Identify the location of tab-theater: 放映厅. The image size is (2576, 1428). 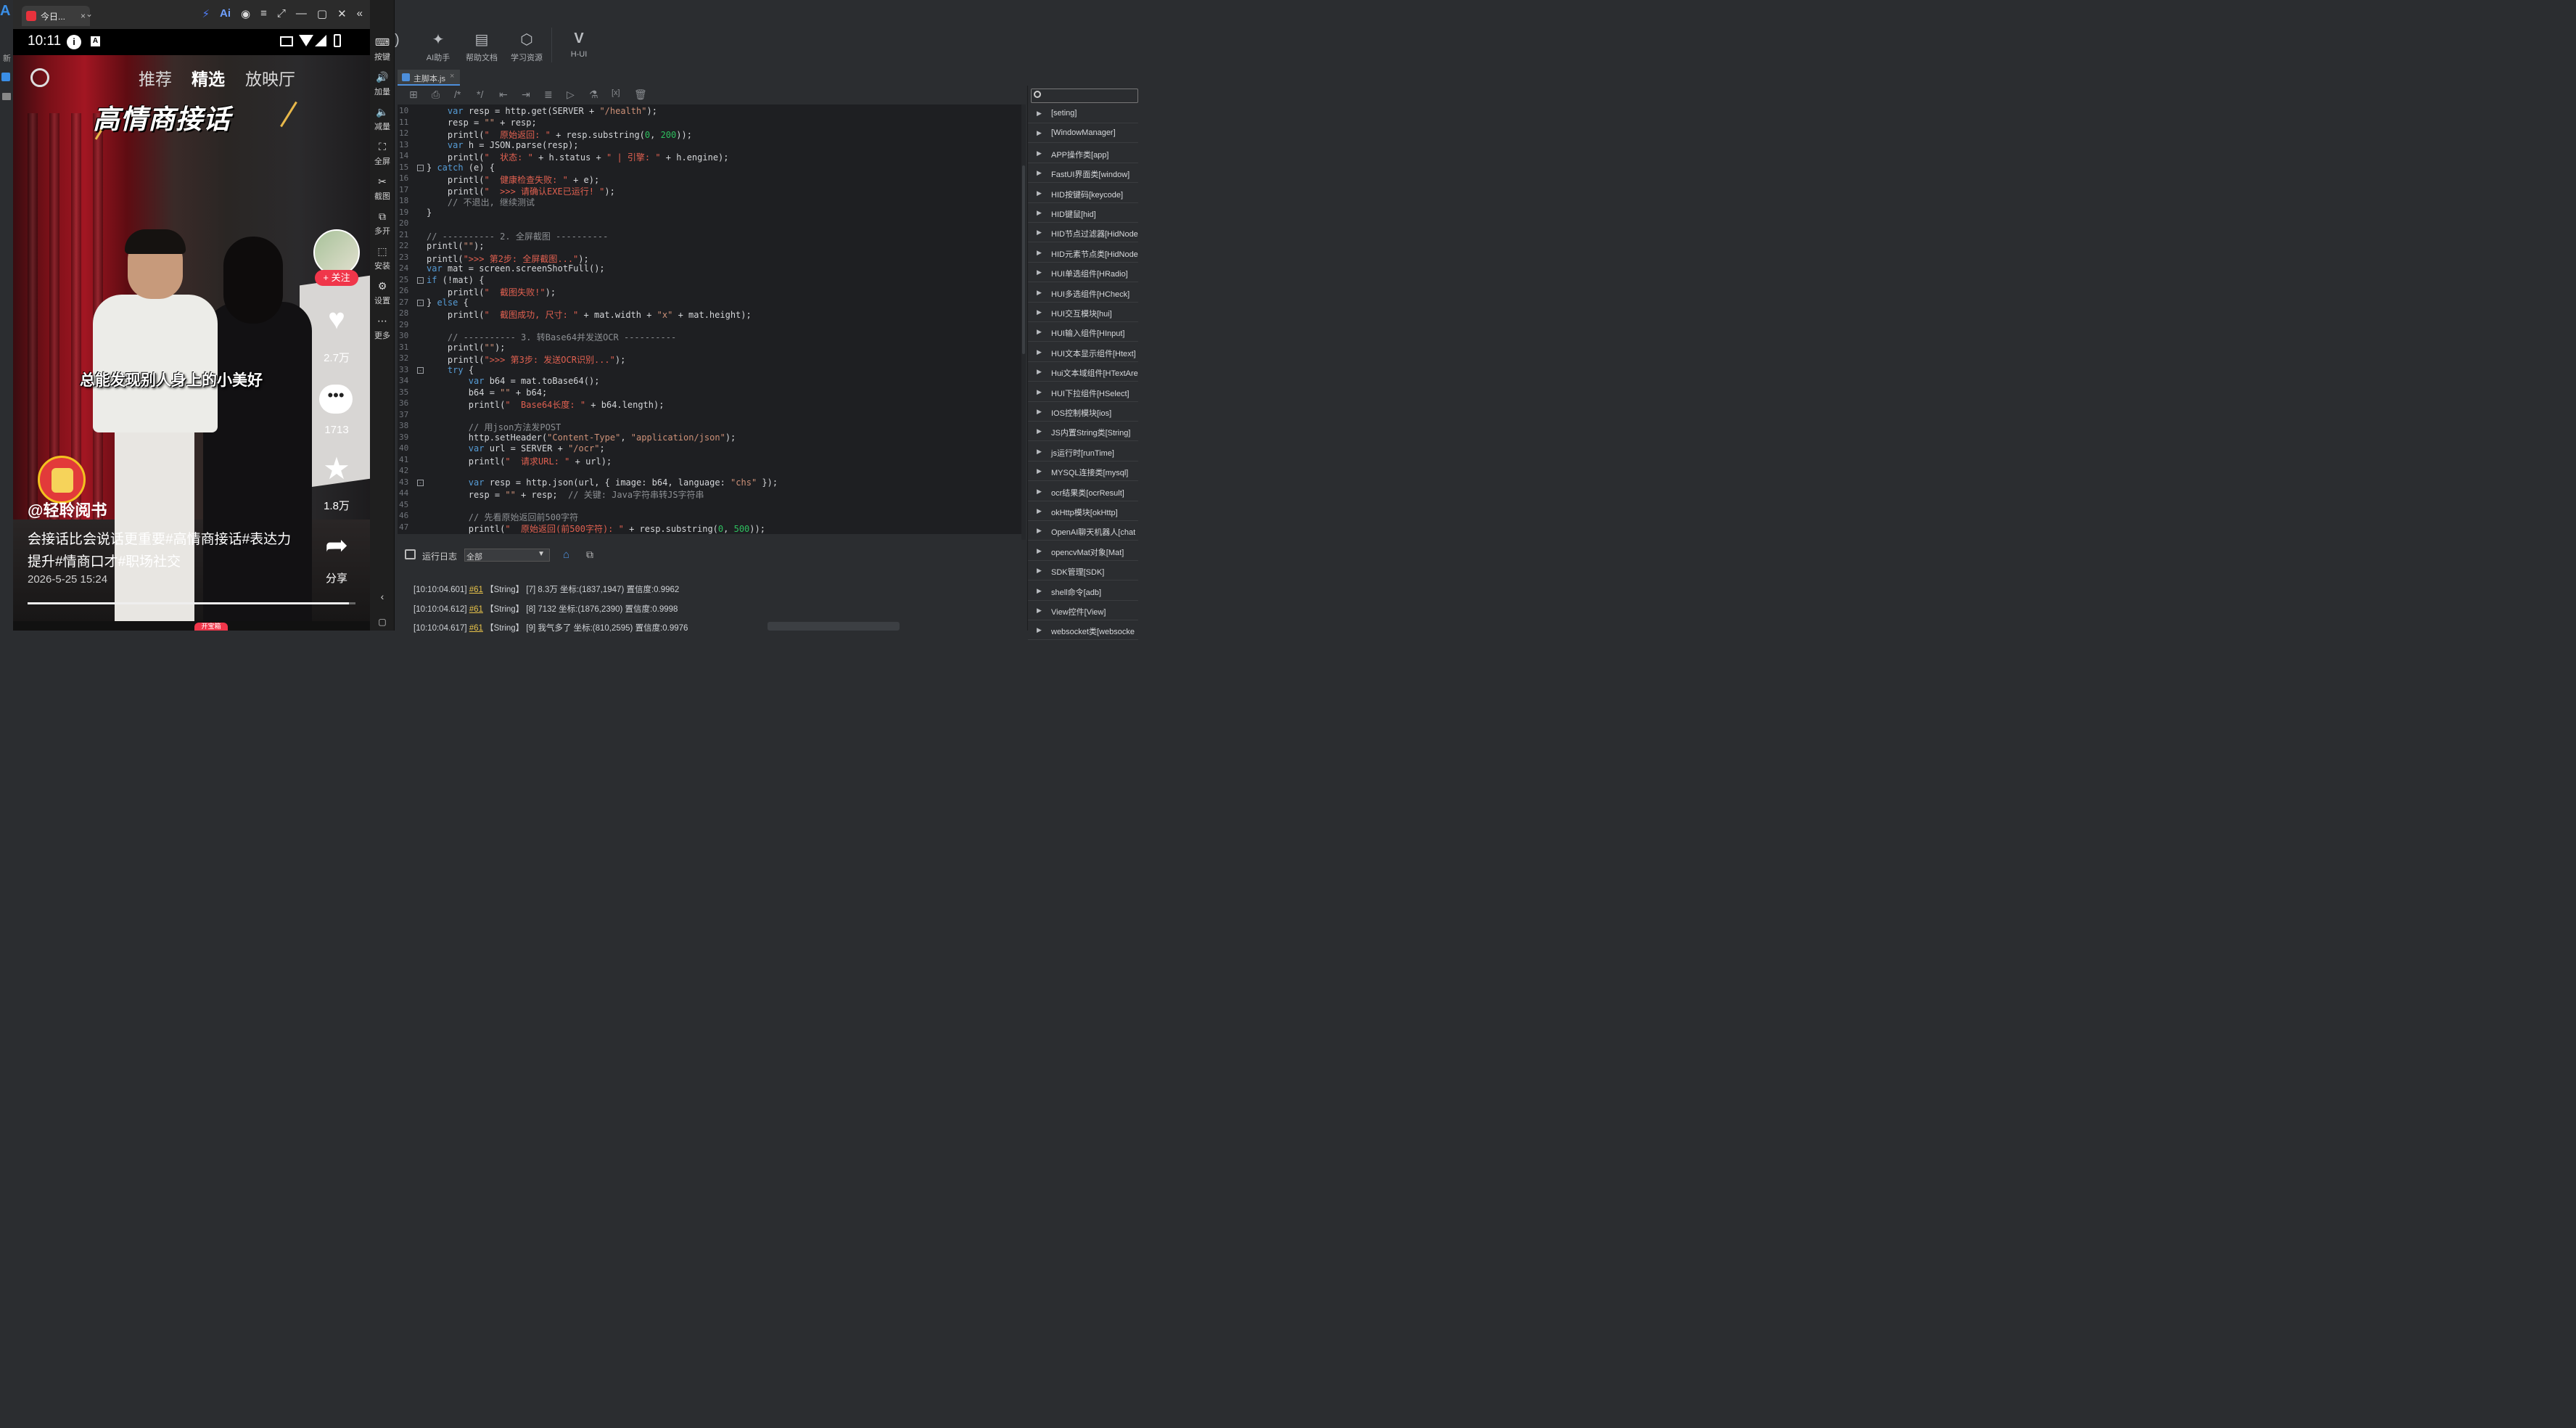
(270, 77).